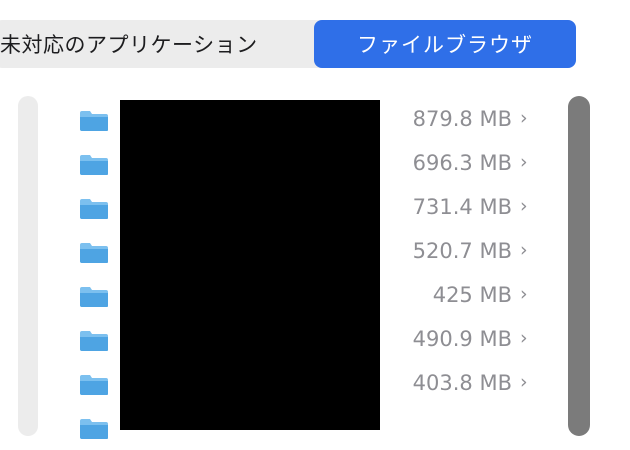  What do you see at coordinates (472, 295) in the screenshot?
I see `folder-size: 425 MB` at bounding box center [472, 295].